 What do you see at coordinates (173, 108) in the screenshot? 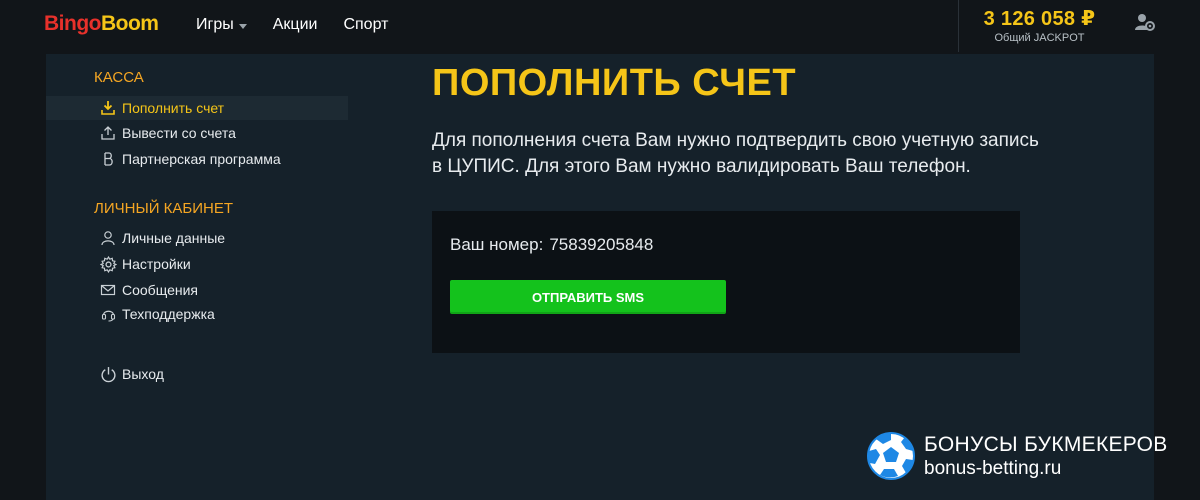
I see `sidebar-item-label: Пополнить счет` at bounding box center [173, 108].